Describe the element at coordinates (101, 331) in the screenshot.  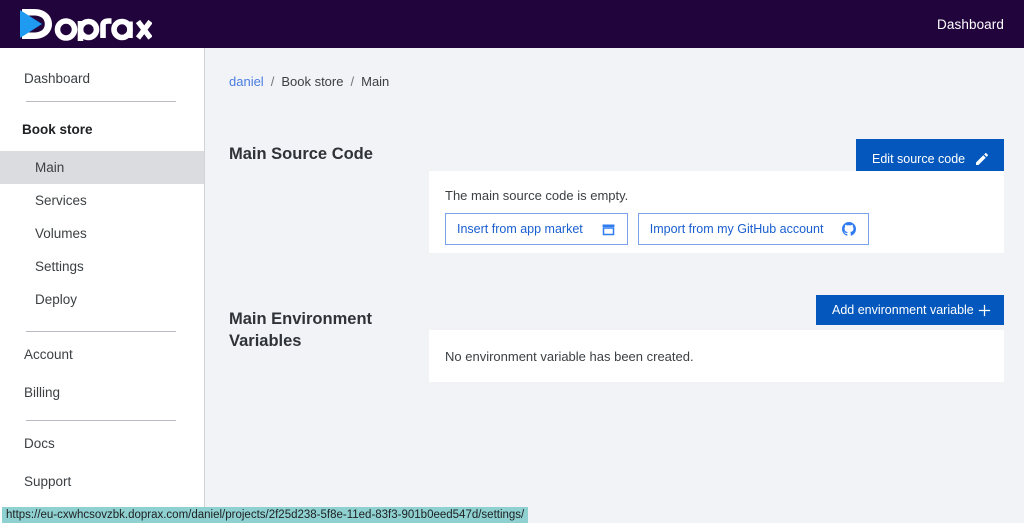
I see `sidebar-divider-account` at that location.